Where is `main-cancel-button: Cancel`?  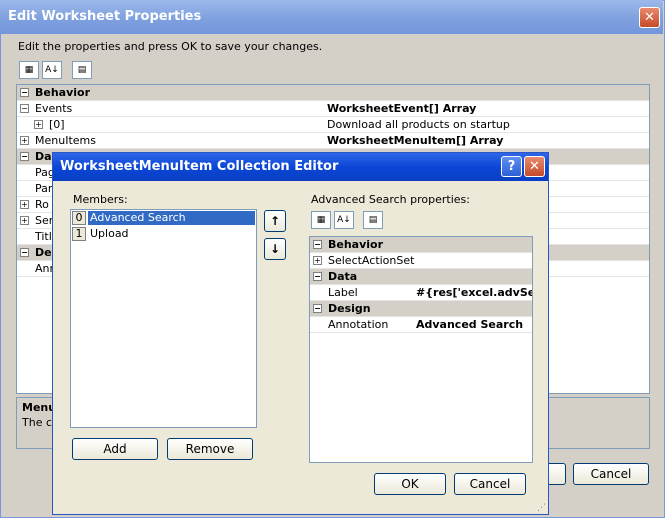
main-cancel-button: Cancel is located at coordinates (611, 474).